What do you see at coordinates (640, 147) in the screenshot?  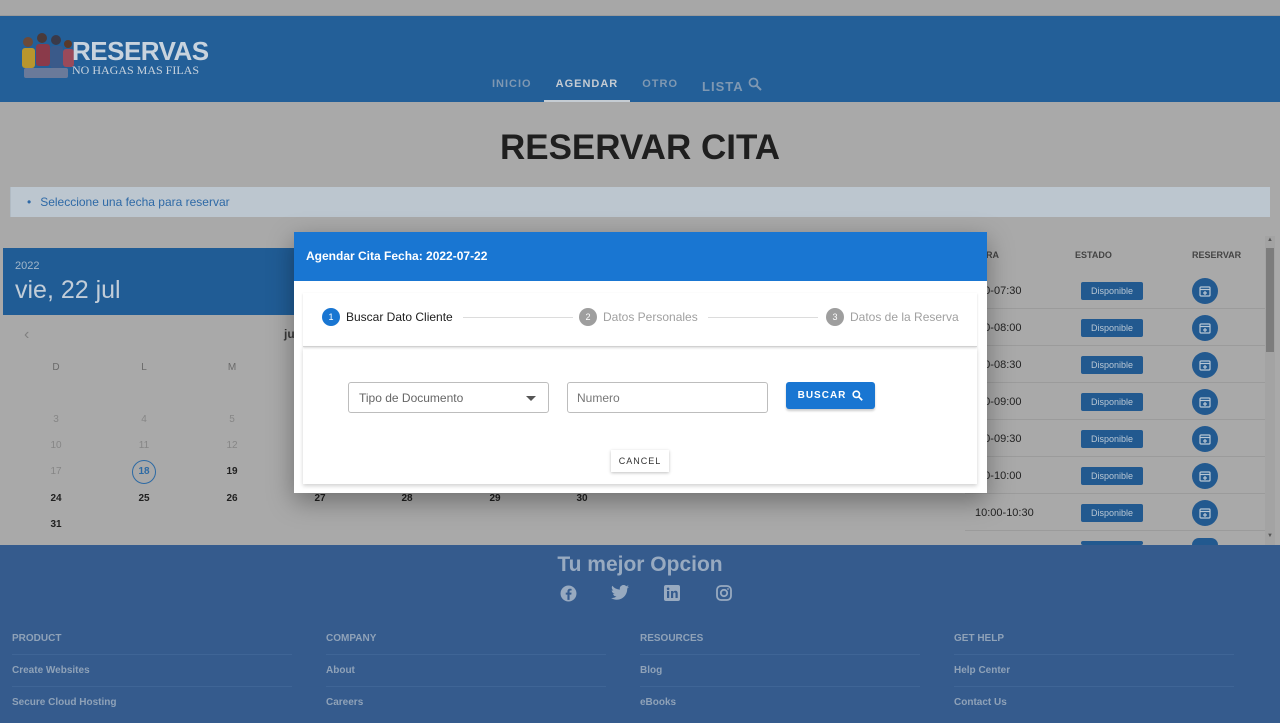 I see `page-title: RESERVAR CITA` at bounding box center [640, 147].